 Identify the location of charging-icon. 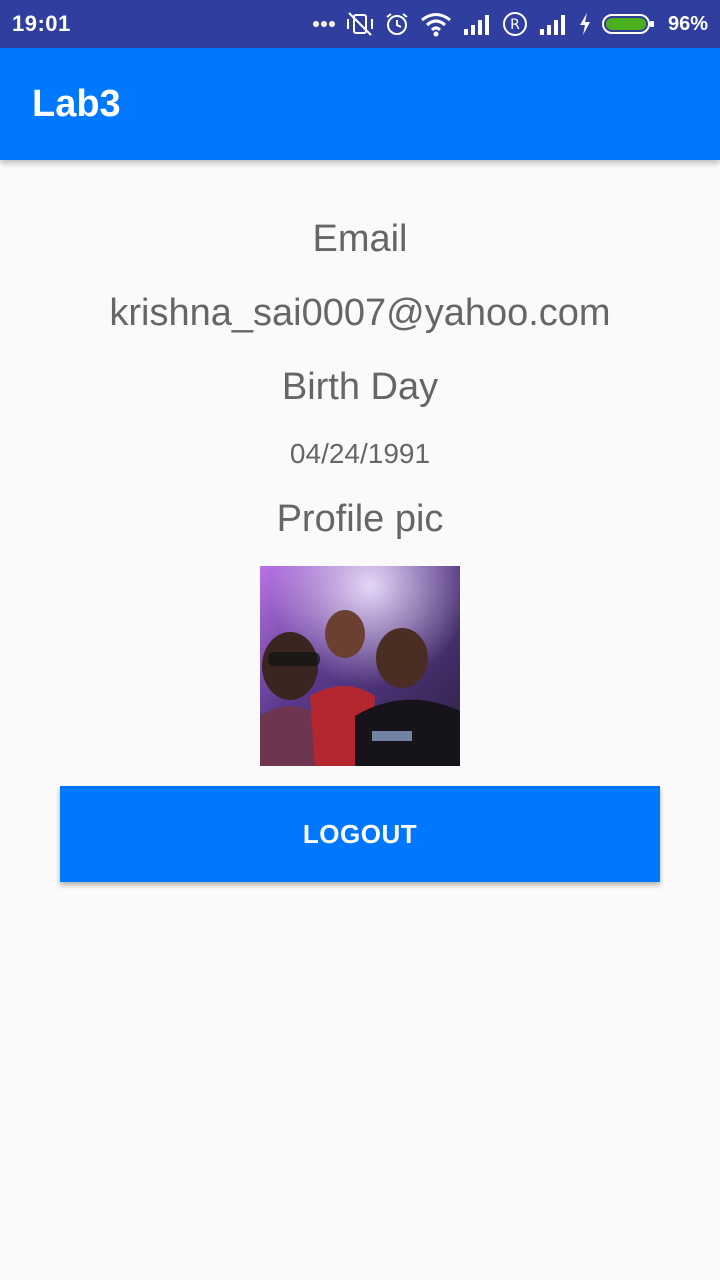
(585, 24).